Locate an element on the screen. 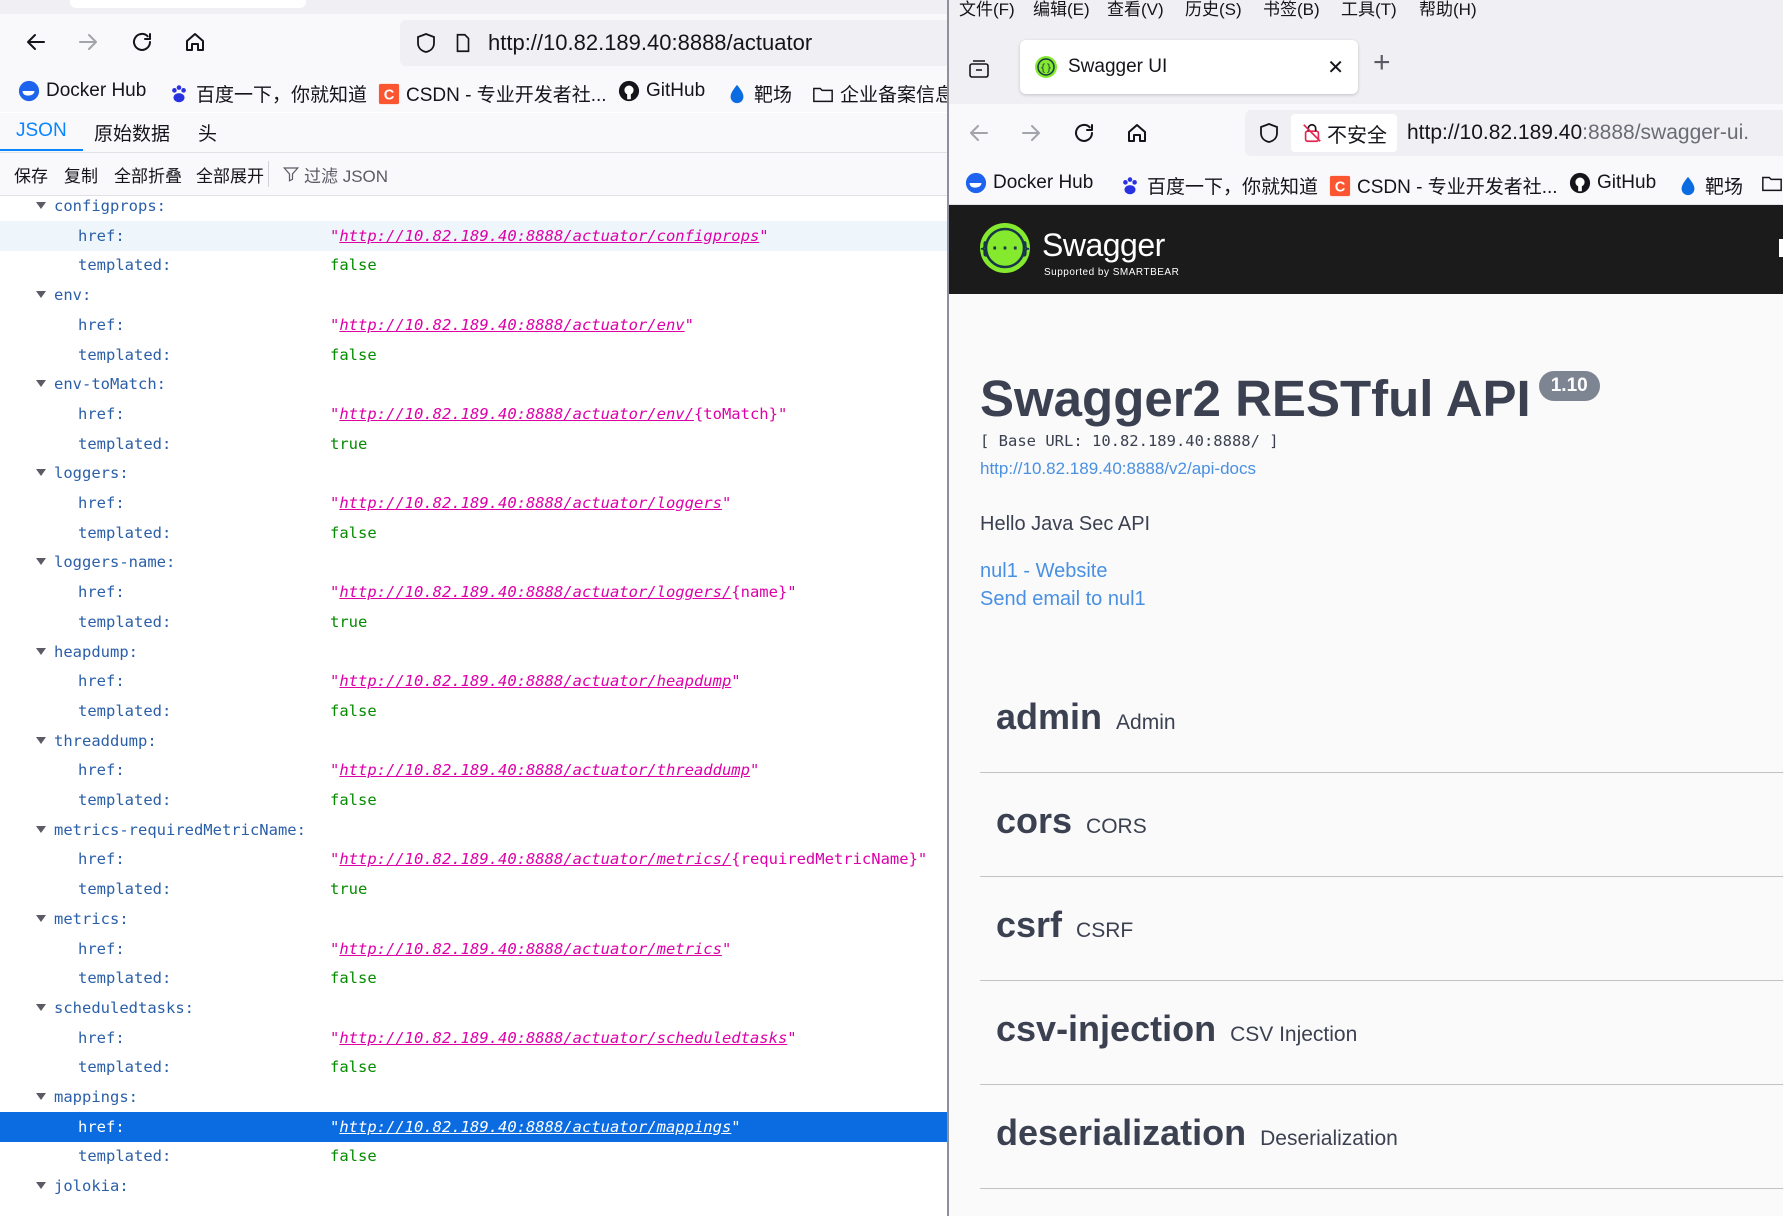  menu-view: 查看(V) is located at coordinates (1135, 10).